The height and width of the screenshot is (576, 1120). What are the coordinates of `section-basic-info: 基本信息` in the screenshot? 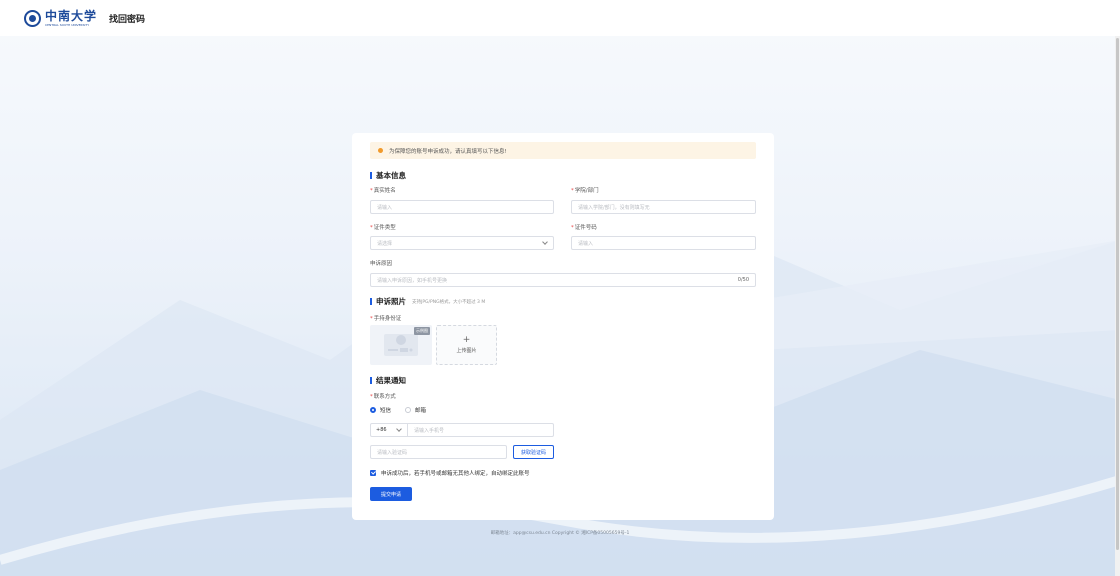 It's located at (388, 175).